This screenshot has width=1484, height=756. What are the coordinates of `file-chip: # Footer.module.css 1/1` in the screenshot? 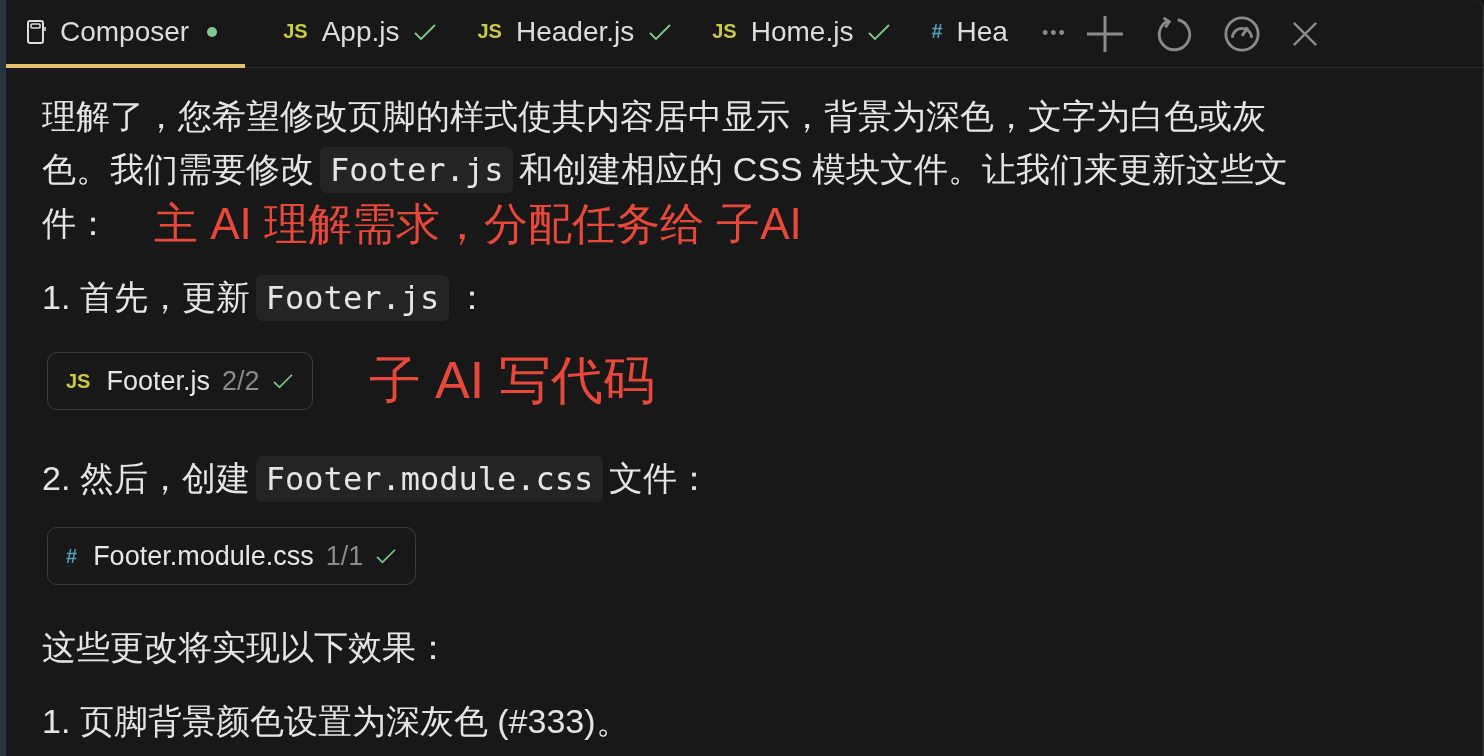 It's located at (232, 556).